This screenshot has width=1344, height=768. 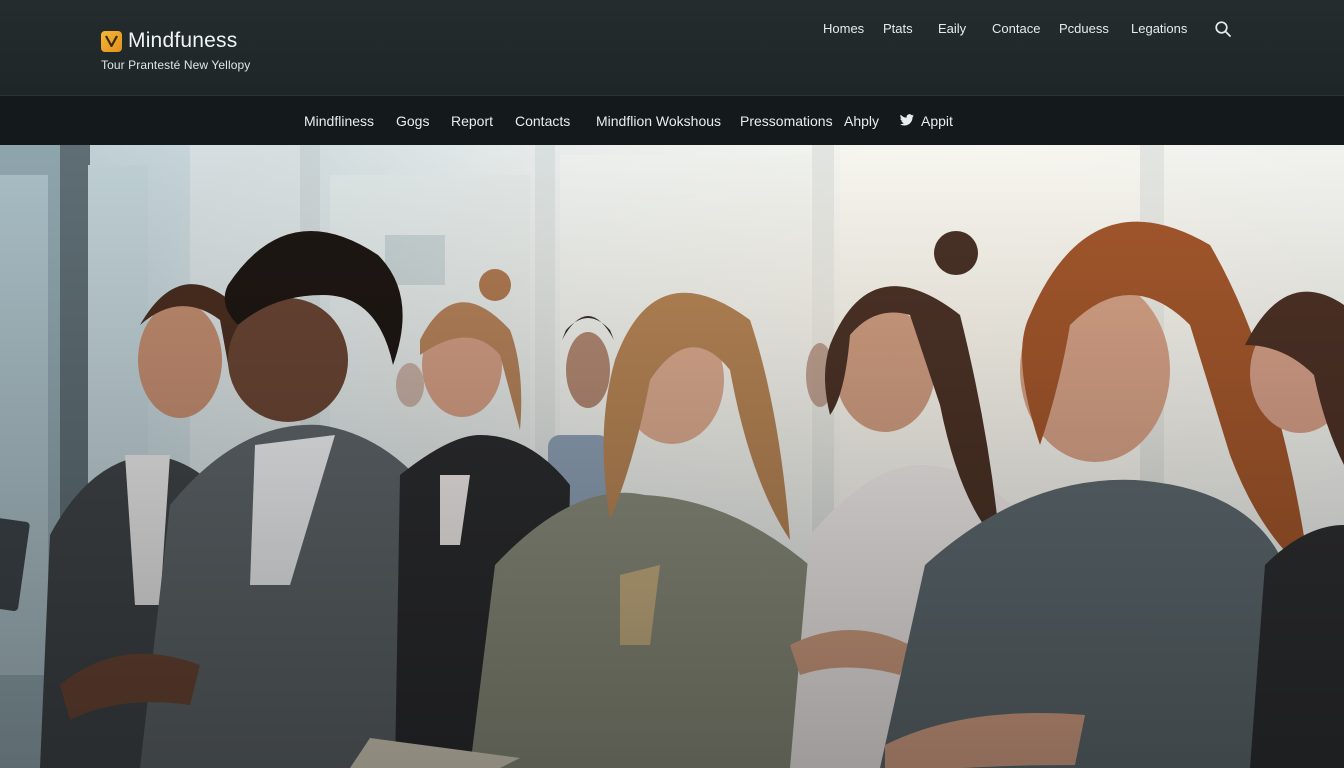 What do you see at coordinates (937, 121) in the screenshot?
I see `twitter-label: Appit` at bounding box center [937, 121].